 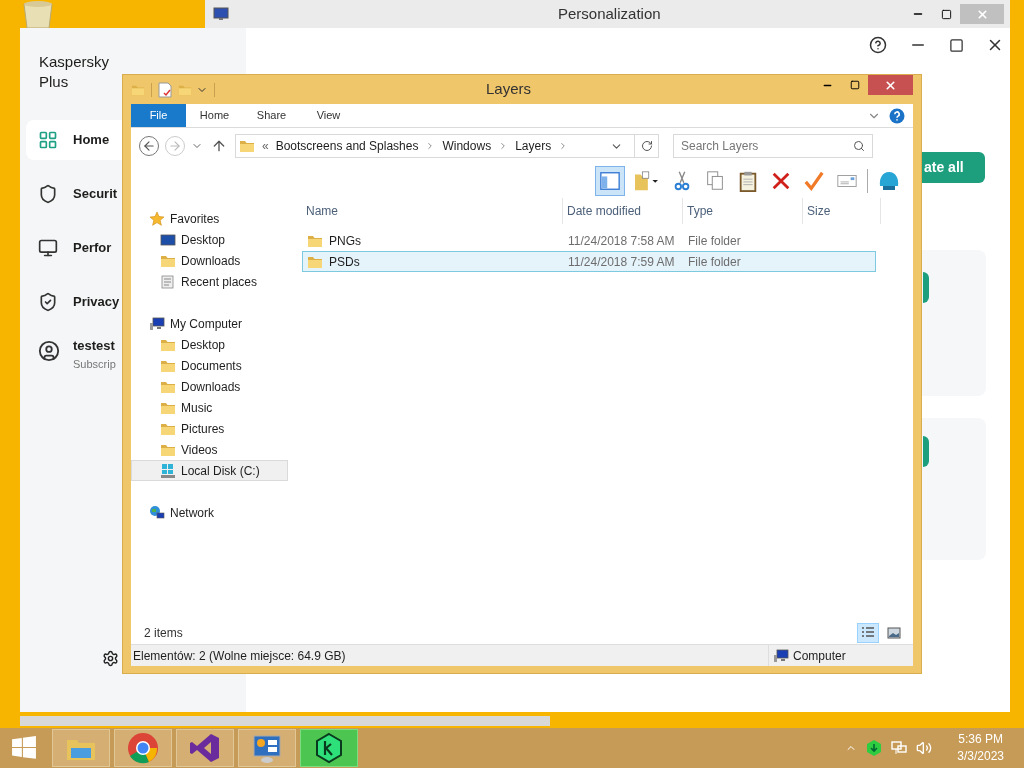 I want to click on ribbon-tab: Home, so click(x=214, y=115).